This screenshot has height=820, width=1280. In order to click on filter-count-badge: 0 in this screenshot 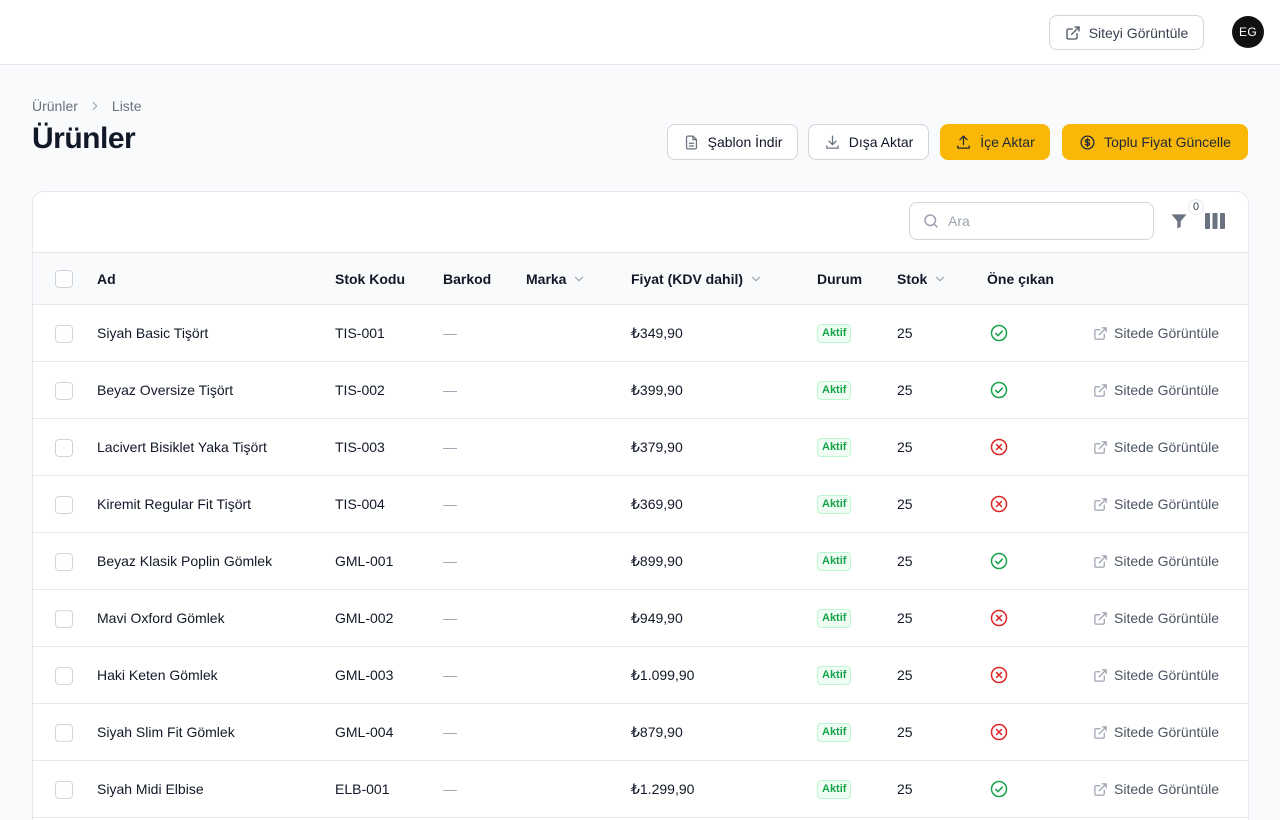, I will do `click(1196, 207)`.